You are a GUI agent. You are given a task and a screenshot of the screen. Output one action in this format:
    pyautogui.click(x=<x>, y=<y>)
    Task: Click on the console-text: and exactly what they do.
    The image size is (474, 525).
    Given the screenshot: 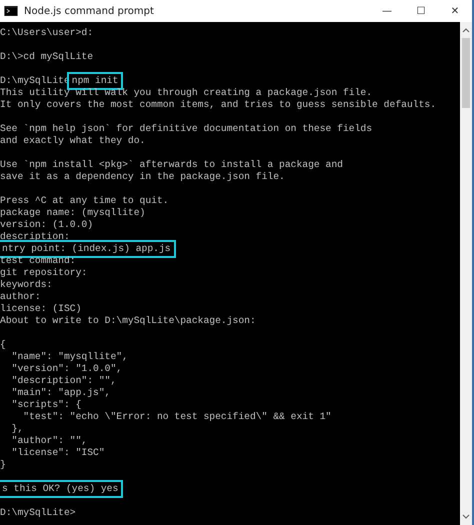 What is the action you would take?
    pyautogui.click(x=73, y=141)
    